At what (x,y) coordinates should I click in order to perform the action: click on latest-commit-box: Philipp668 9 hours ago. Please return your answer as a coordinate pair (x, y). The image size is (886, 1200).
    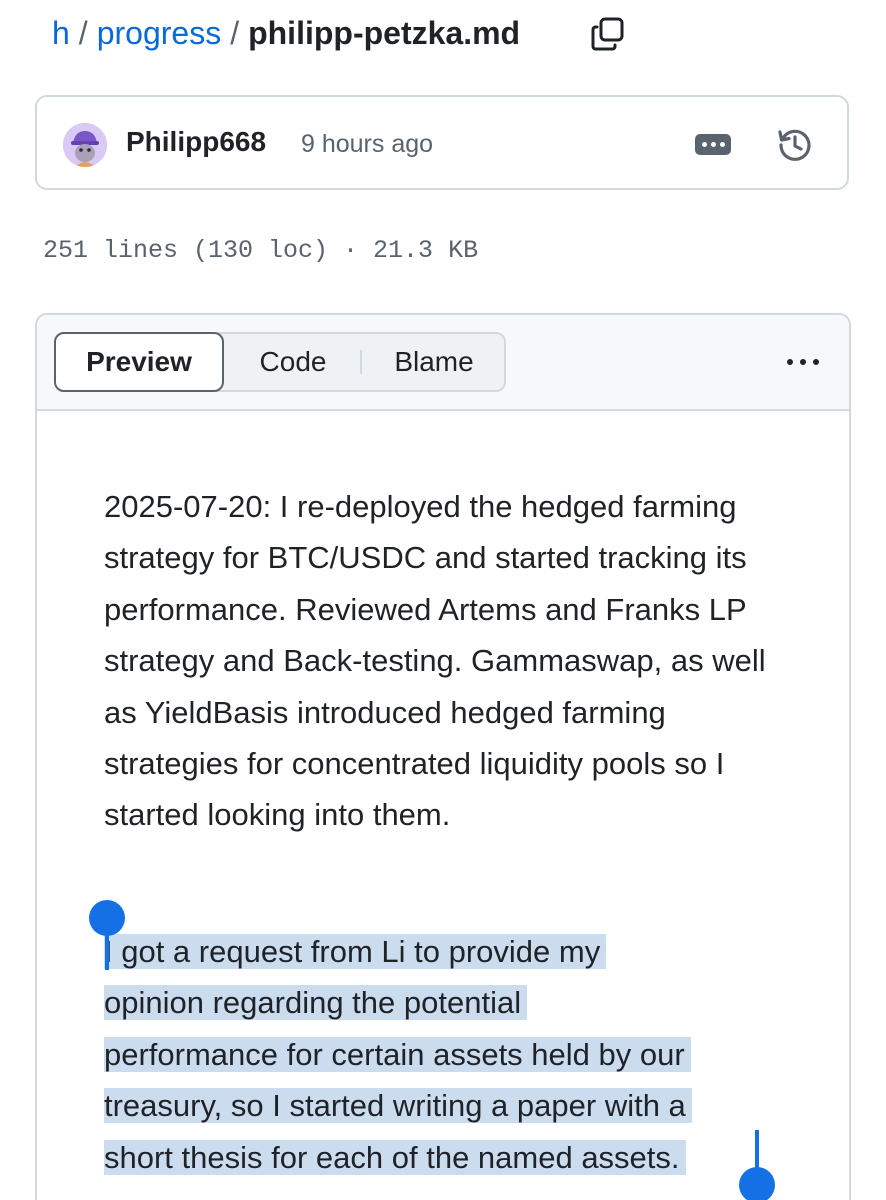
    Looking at the image, I should click on (442, 142).